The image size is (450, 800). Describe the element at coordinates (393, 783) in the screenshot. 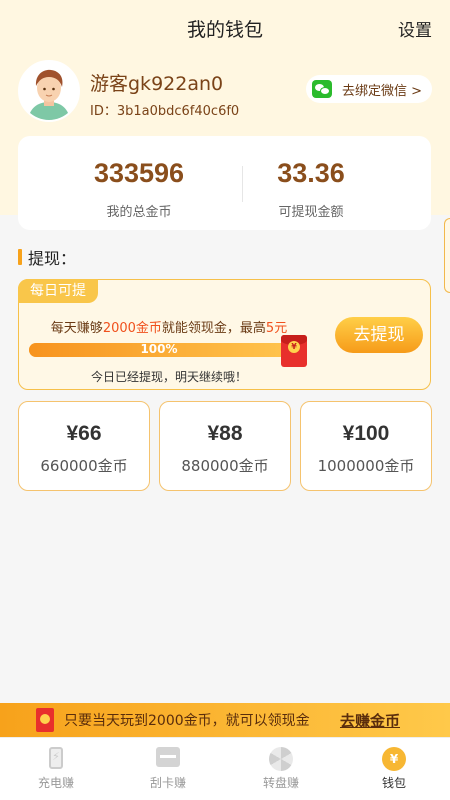

I see `nav-label: 钱包` at that location.